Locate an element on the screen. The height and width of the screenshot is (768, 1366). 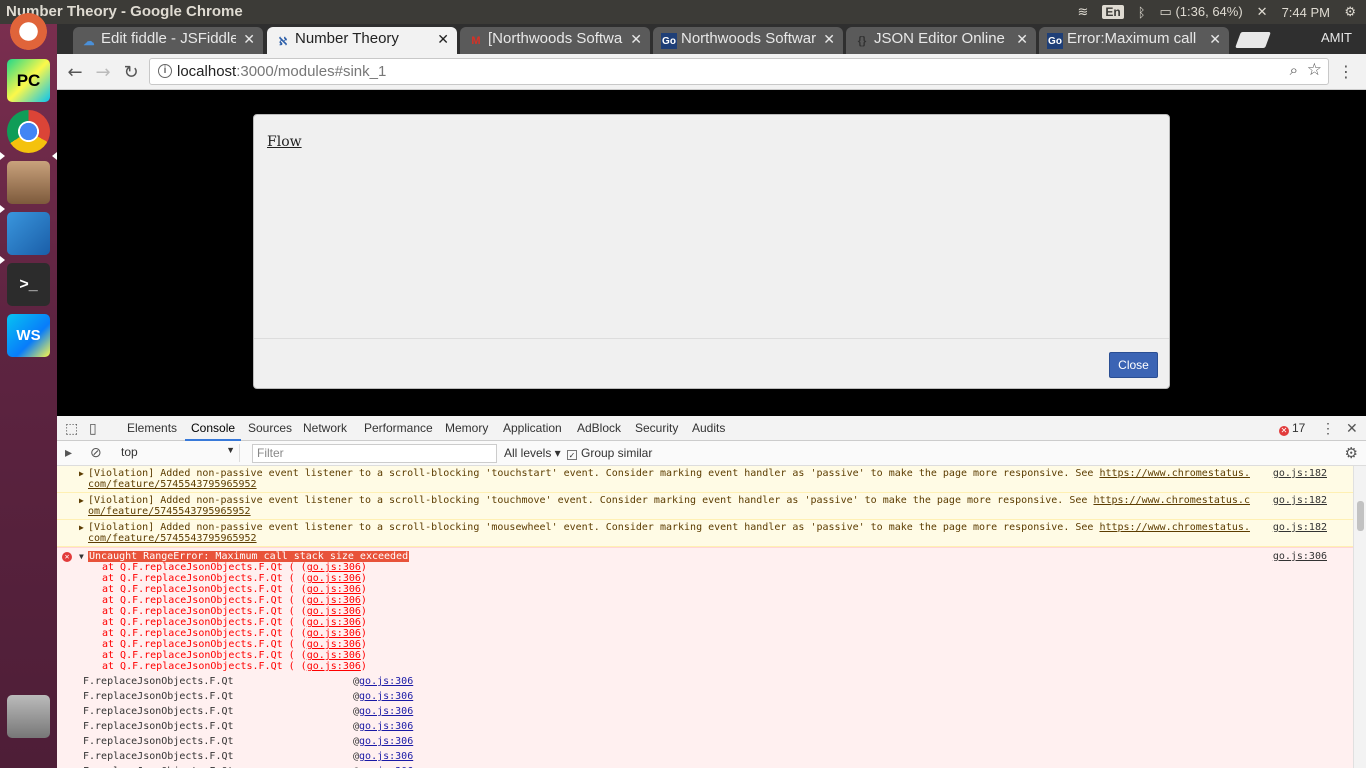
address-bar: i localhost:3000/modules#sink_1 ⌕ ☆ is located at coordinates (739, 71).